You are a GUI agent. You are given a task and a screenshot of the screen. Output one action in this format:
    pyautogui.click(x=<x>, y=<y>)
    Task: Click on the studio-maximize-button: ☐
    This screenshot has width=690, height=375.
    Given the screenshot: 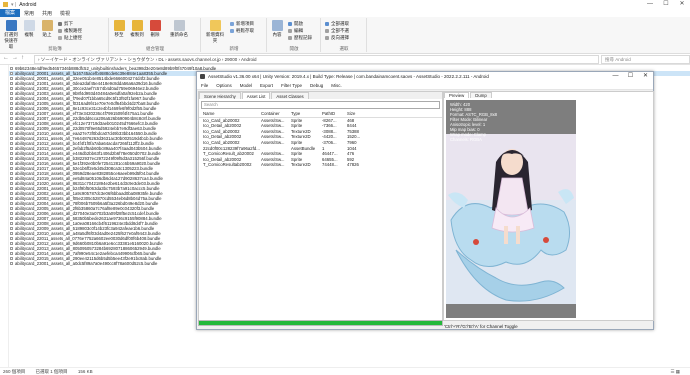 What is the action you would take?
    pyautogui.click(x=630, y=76)
    